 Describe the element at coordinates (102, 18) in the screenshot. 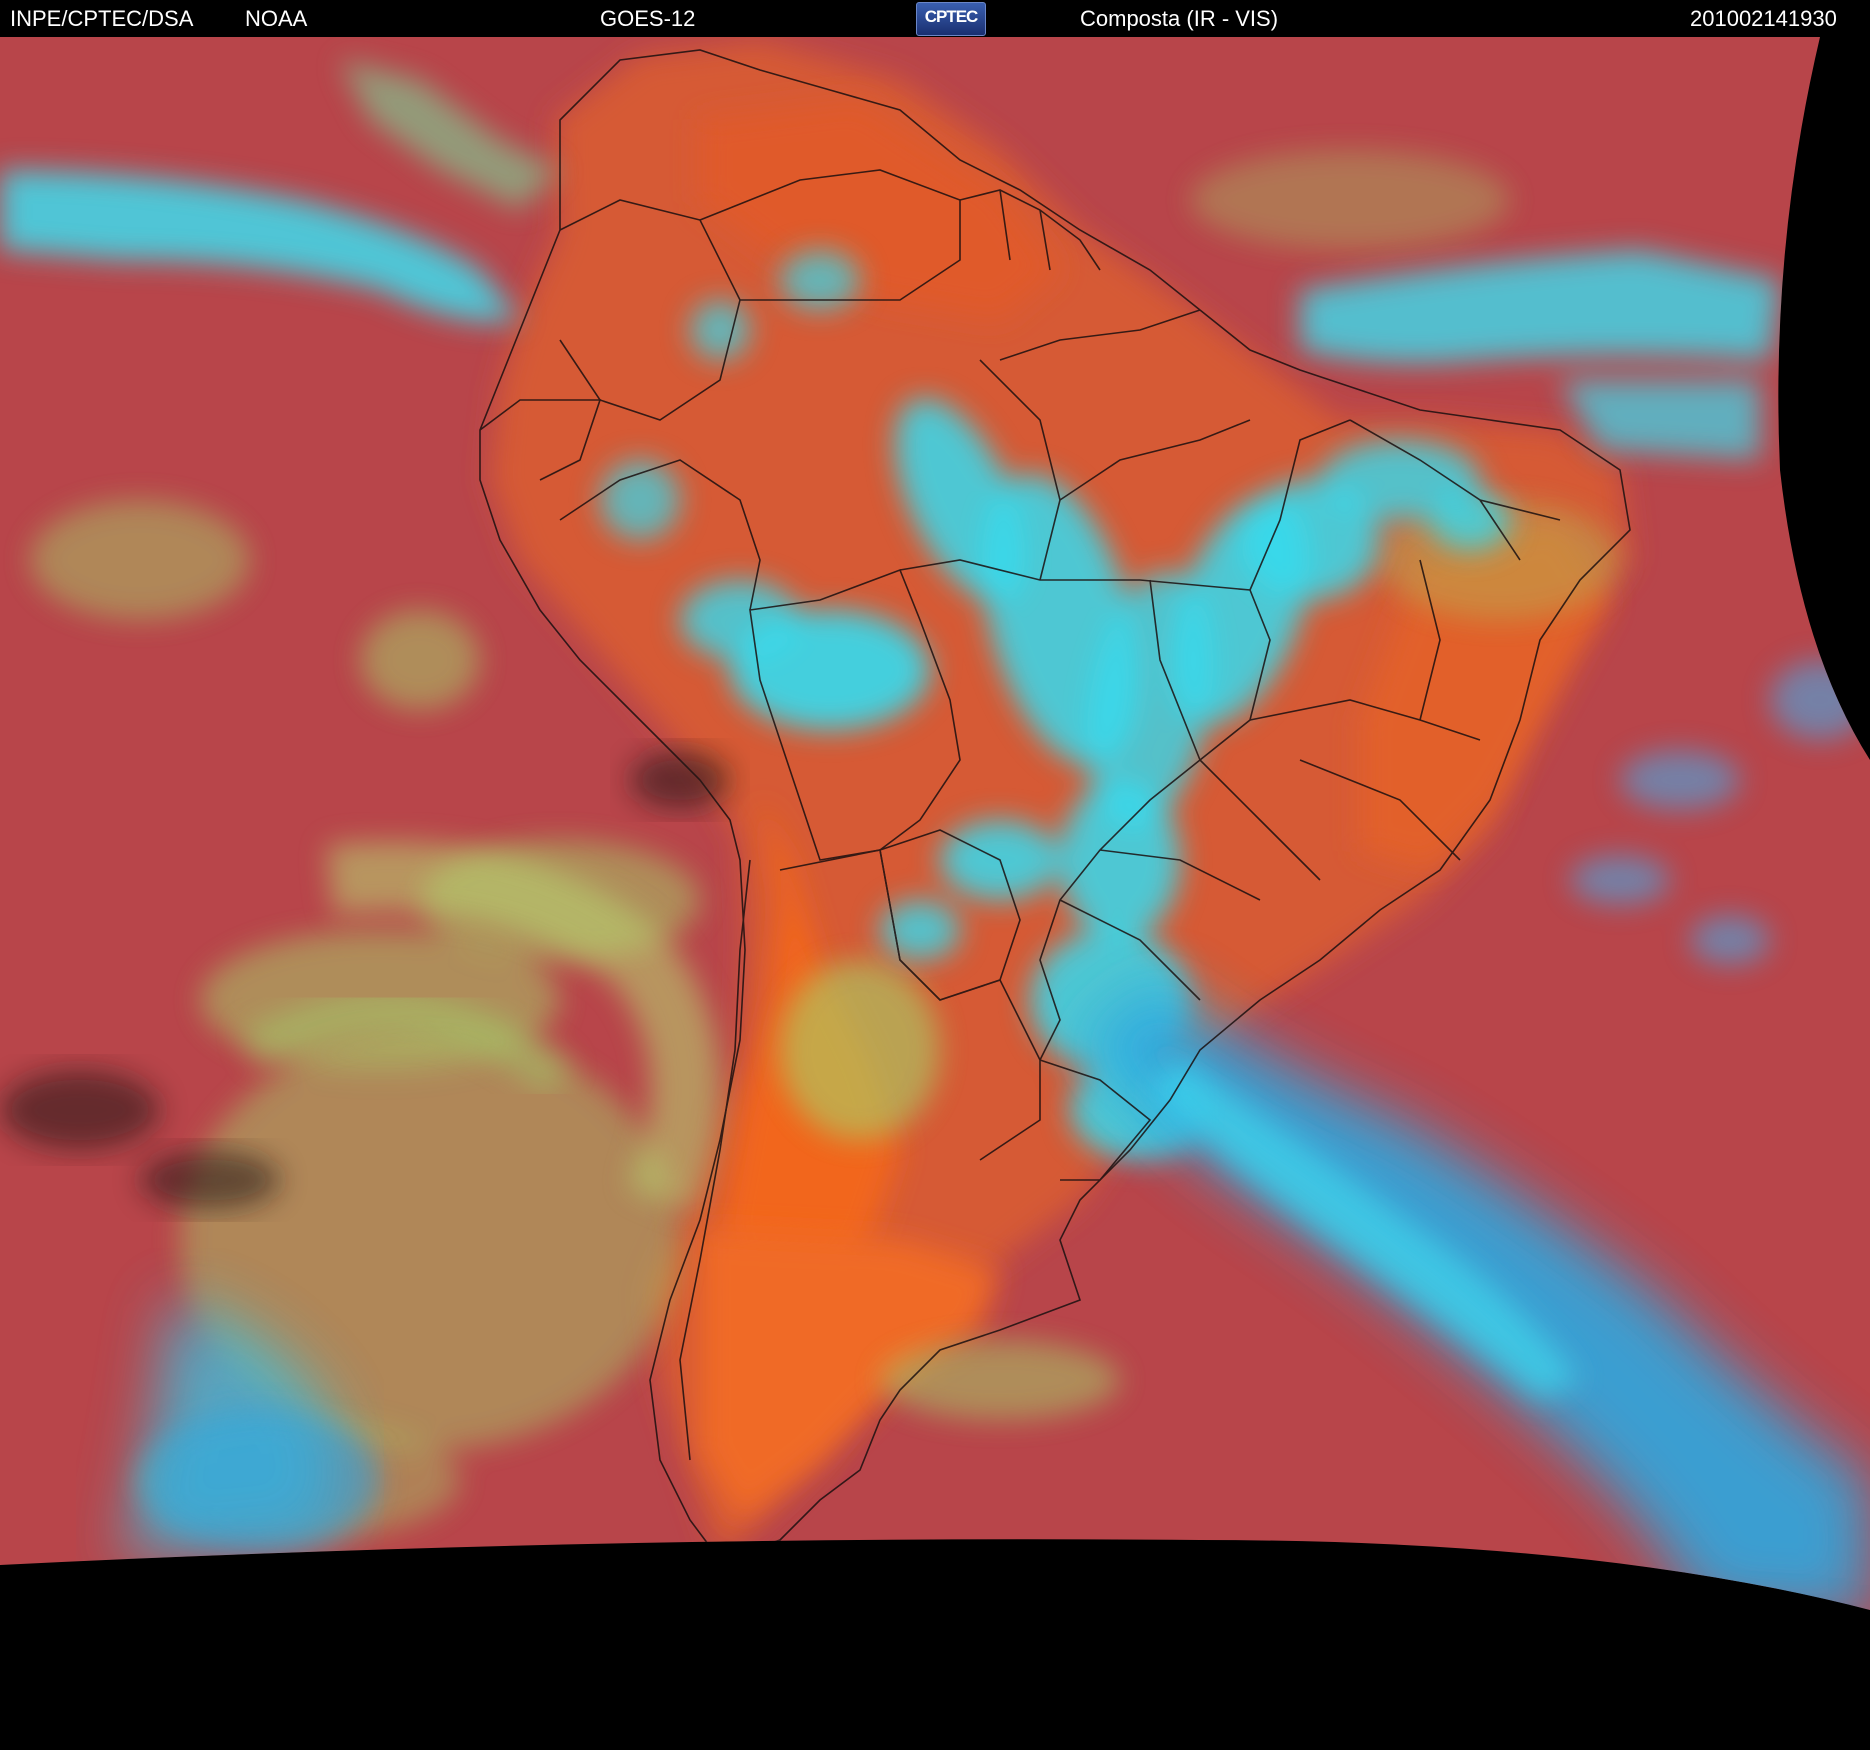

I see `org-label: INPE/CPTEC/DSA` at that location.